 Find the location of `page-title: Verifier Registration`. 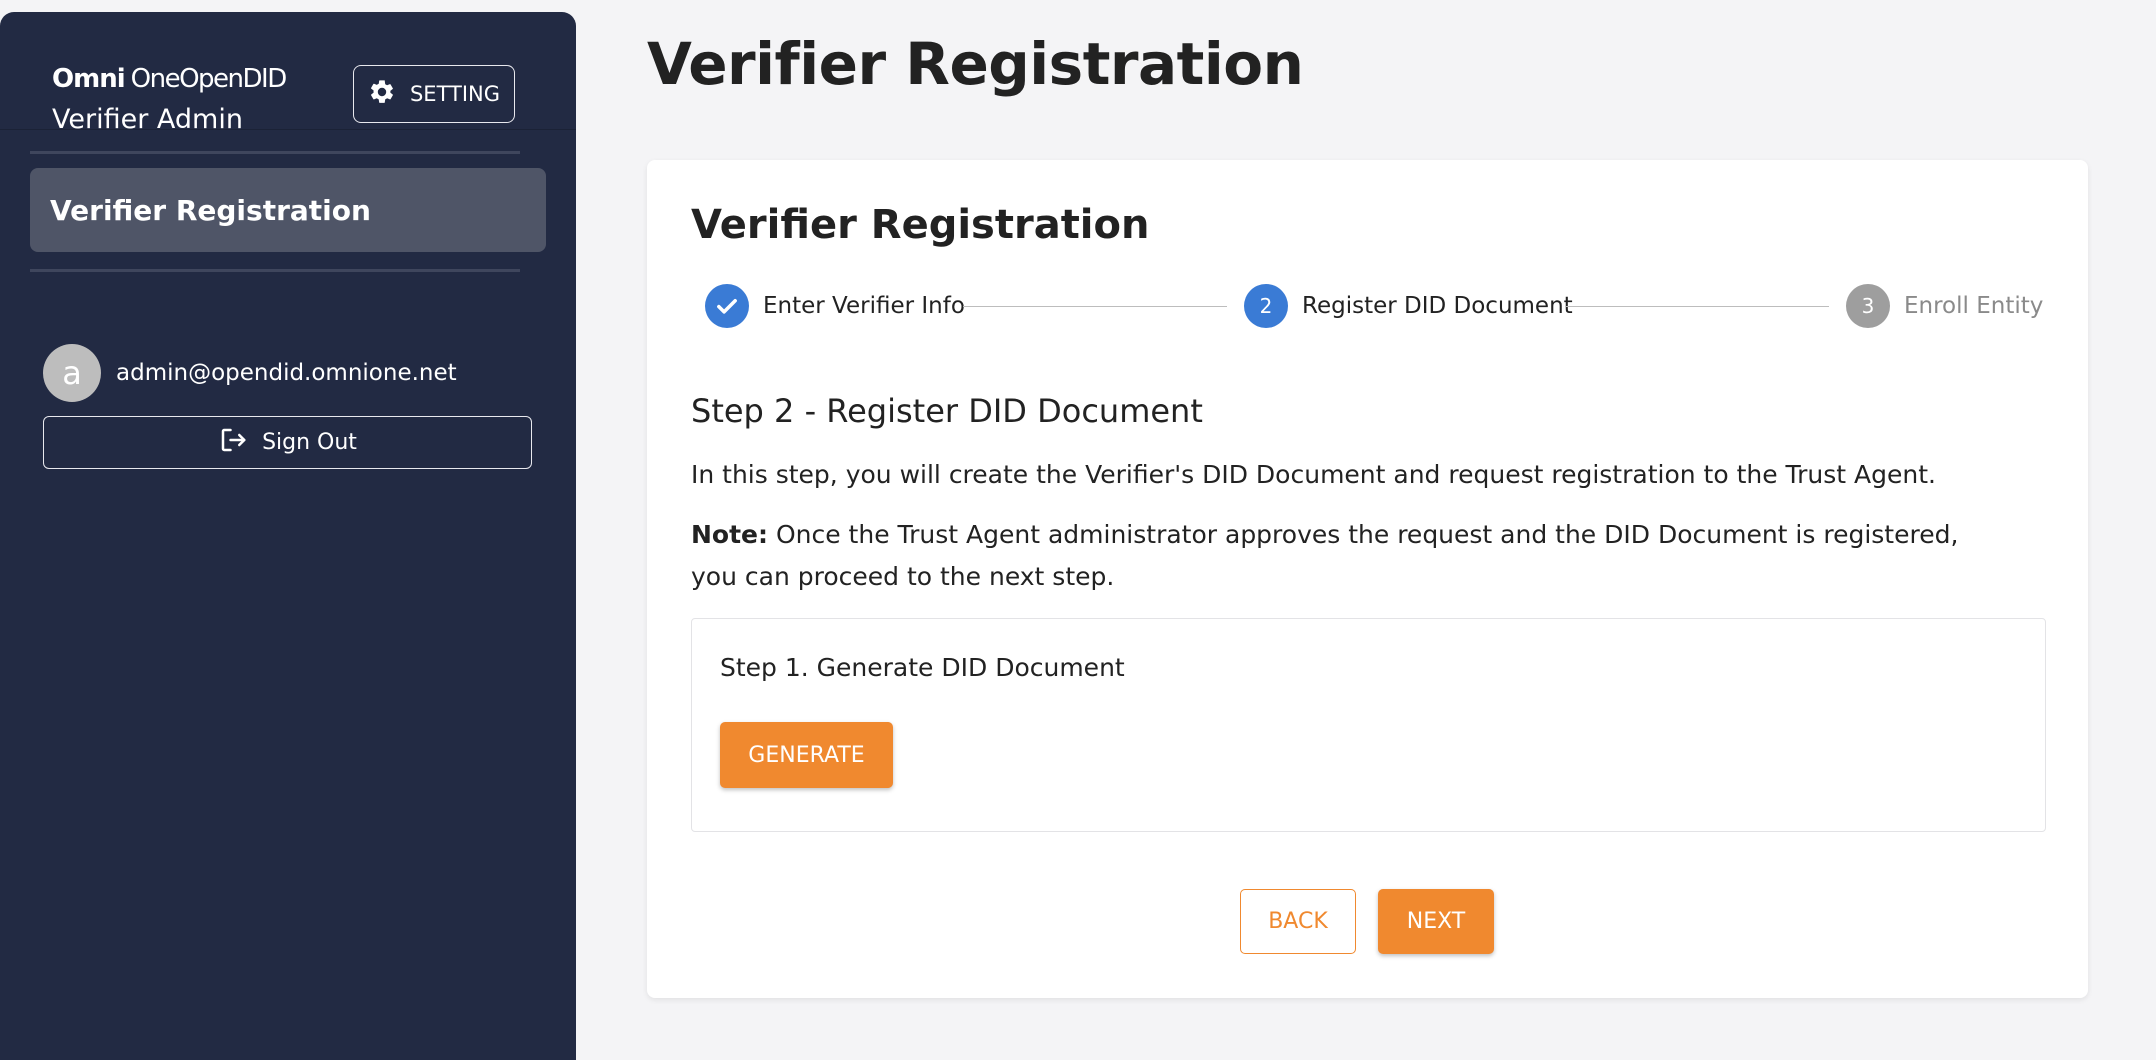

page-title: Verifier Registration is located at coordinates (975, 64).